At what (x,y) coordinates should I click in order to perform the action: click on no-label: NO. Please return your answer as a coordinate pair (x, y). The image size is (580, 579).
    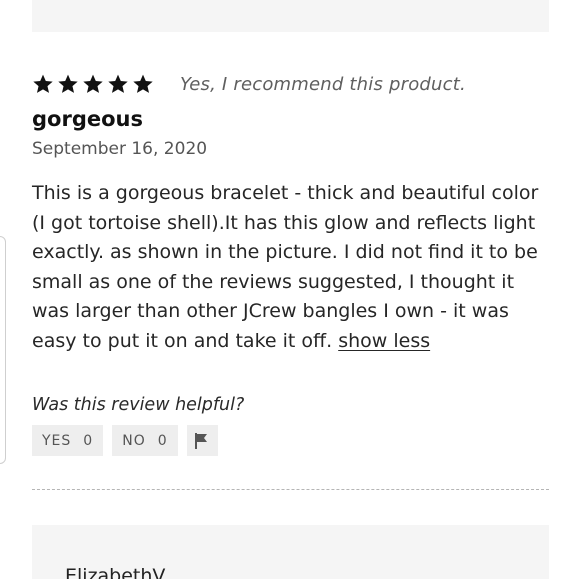
    Looking at the image, I should click on (134, 440).